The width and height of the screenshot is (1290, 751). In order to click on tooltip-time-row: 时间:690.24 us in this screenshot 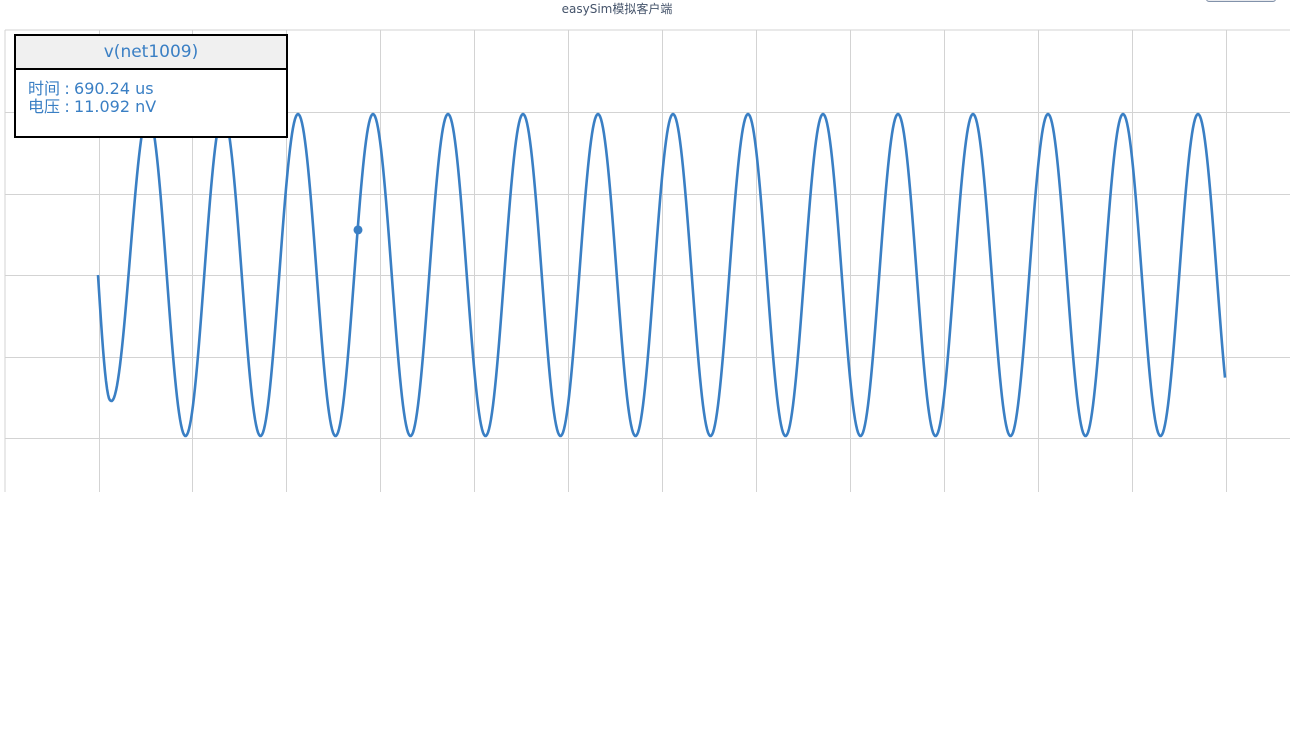, I will do `click(157, 89)`.